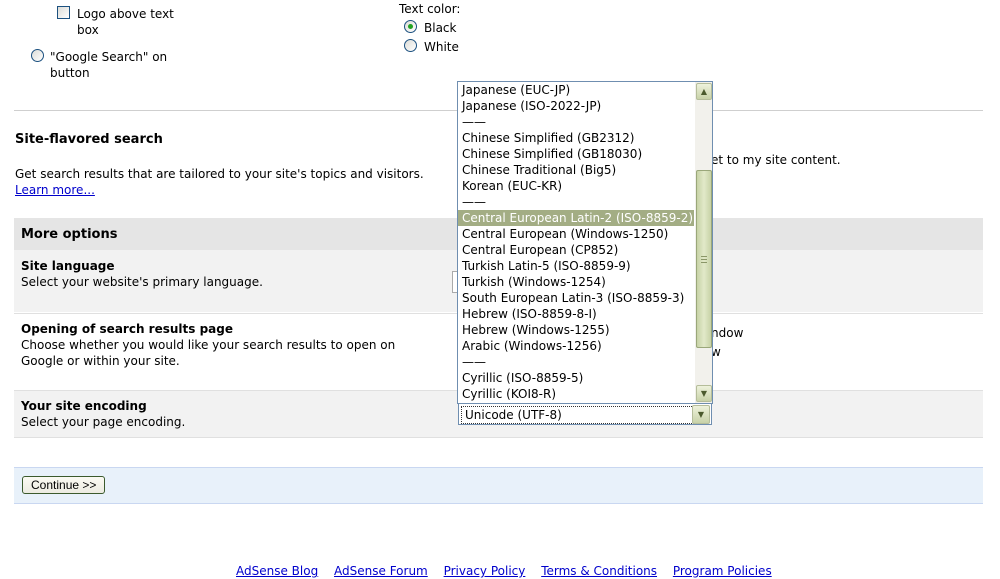 This screenshot has width=1000, height=579. What do you see at coordinates (410, 45) in the screenshot?
I see `text-color-white-radio` at bounding box center [410, 45].